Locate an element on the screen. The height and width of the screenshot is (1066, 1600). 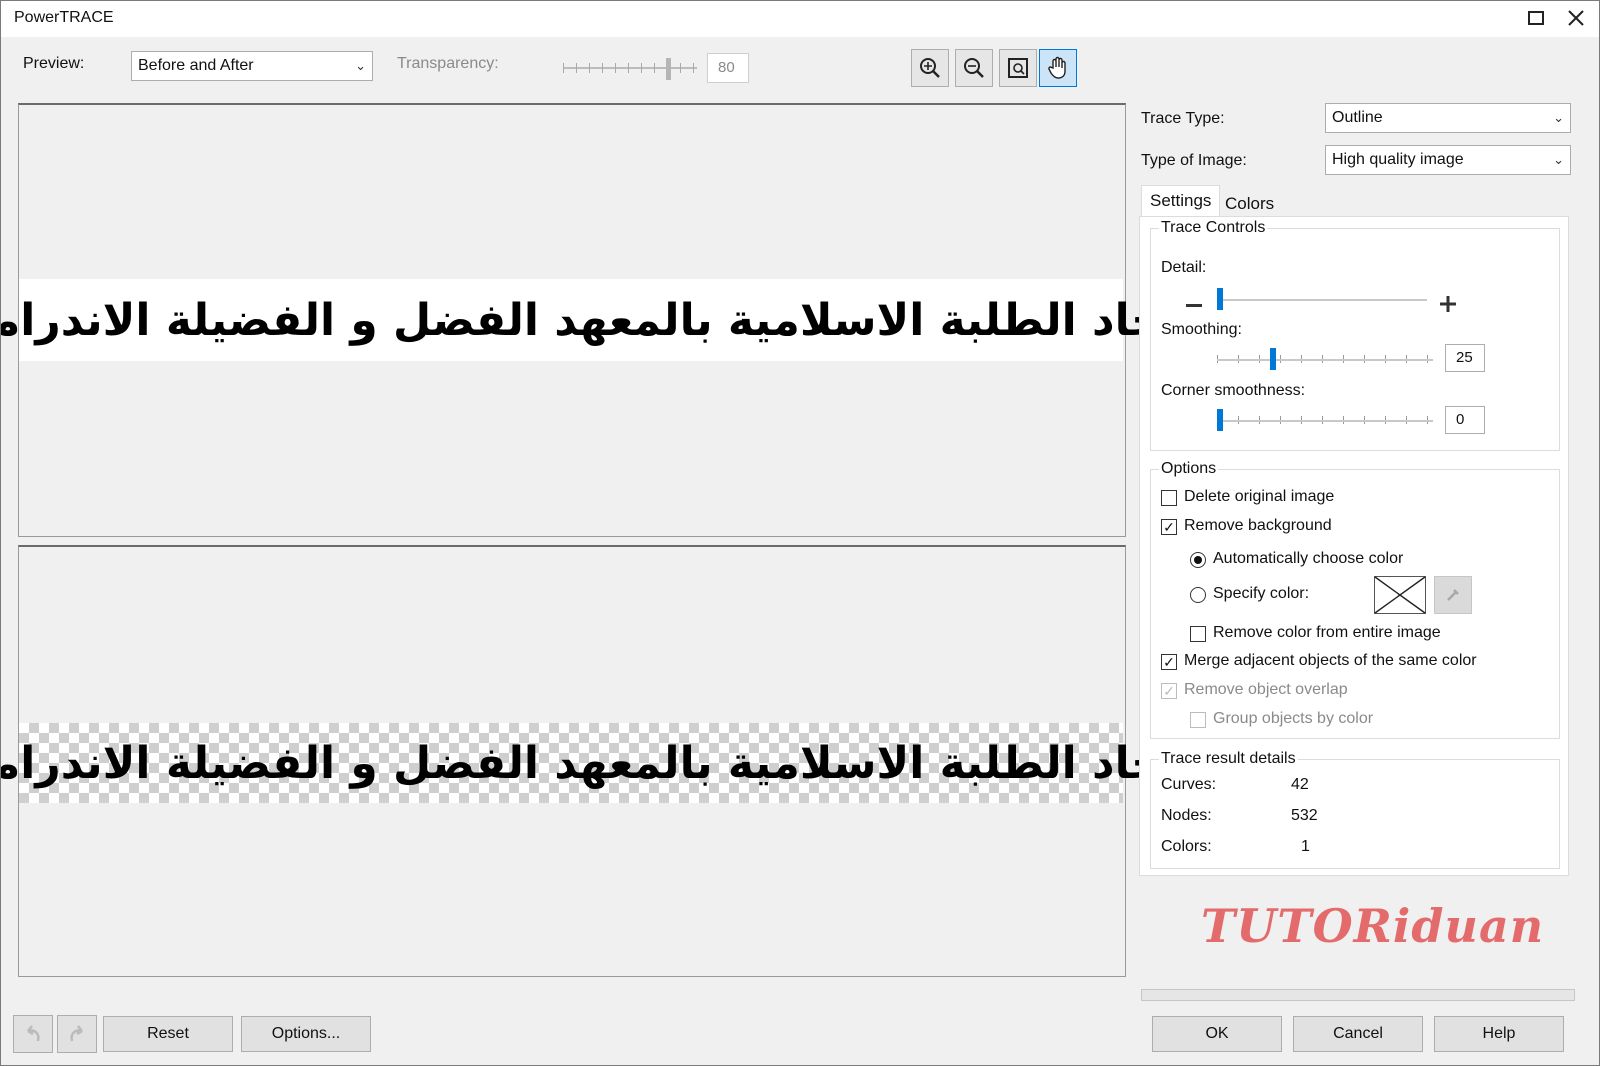
smoothing-label: Smoothing: is located at coordinates (1201, 329).